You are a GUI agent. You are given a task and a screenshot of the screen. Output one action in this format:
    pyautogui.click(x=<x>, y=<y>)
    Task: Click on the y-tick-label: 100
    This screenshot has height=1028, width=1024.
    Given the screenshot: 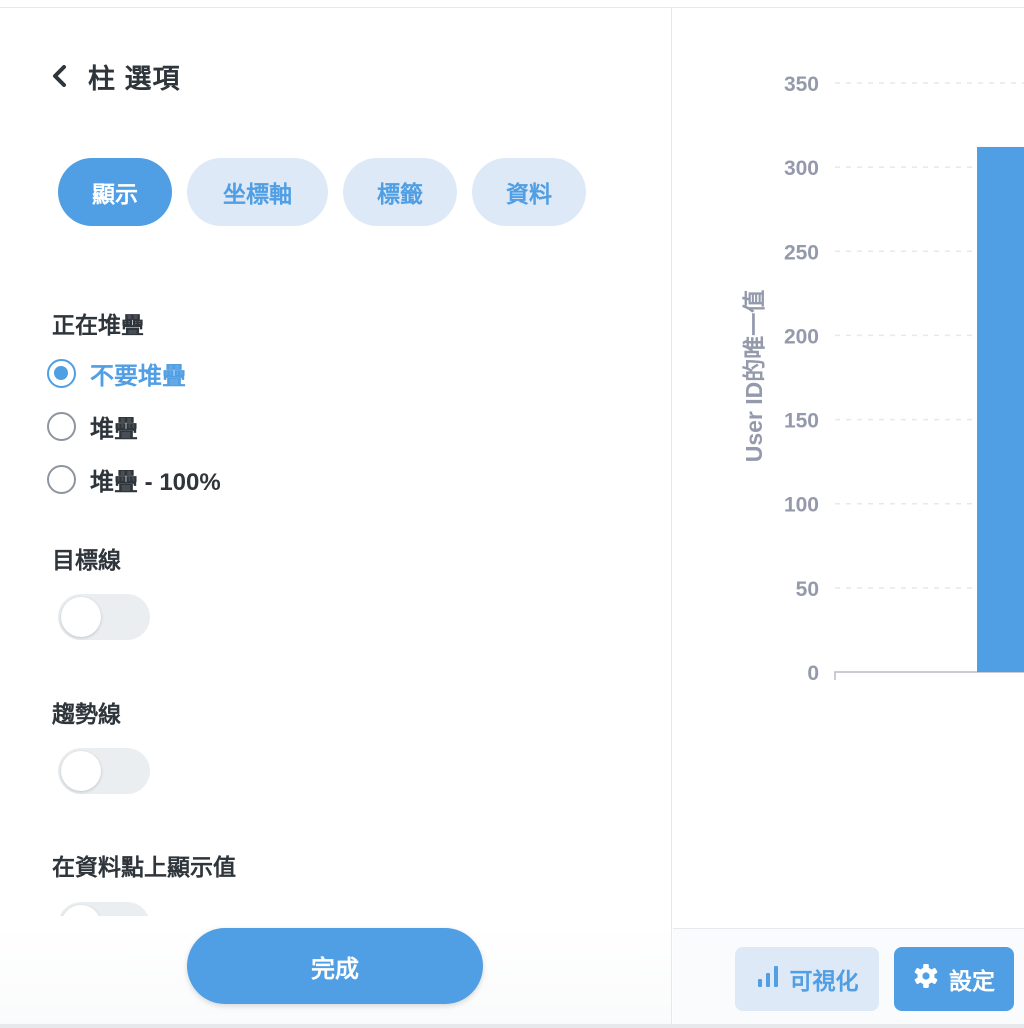 What is the action you would take?
    pyautogui.click(x=801, y=505)
    